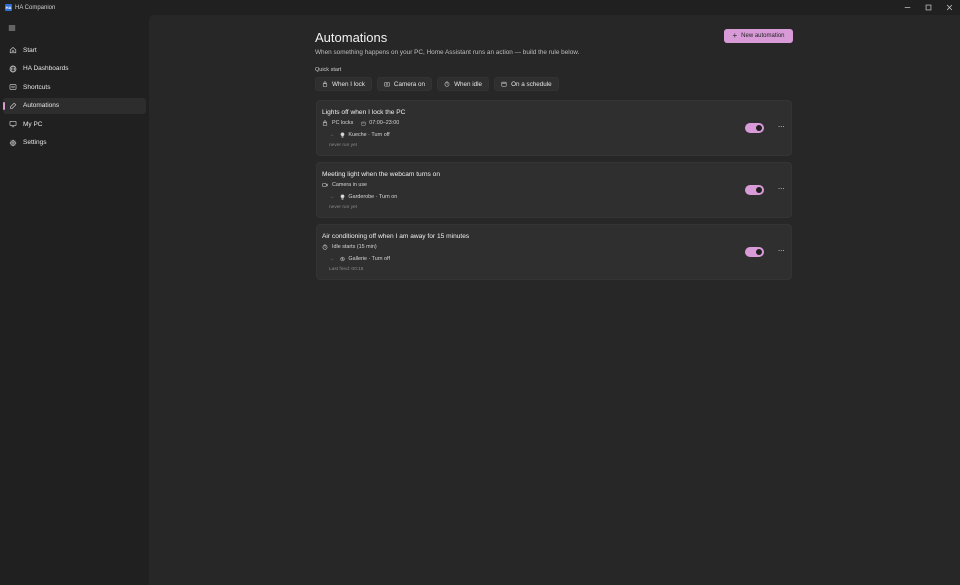 Image resolution: width=960 pixels, height=585 pixels. I want to click on window-title: HA Companion, so click(35, 7).